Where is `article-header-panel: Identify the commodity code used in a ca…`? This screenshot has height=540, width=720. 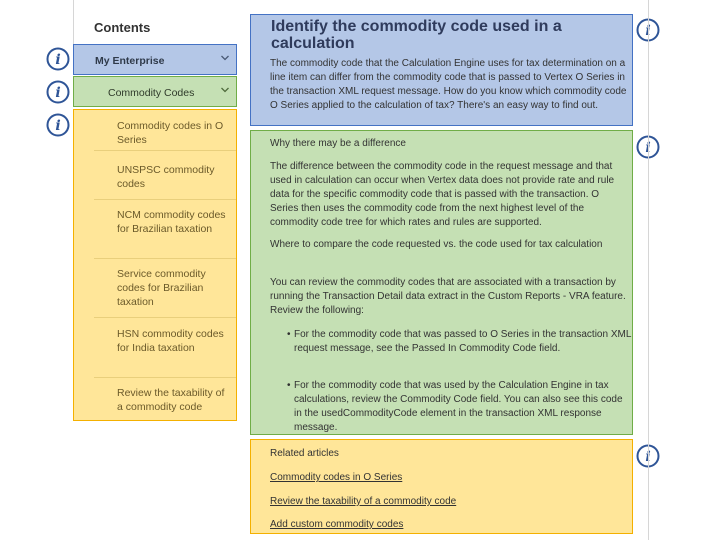
article-header-panel: Identify the commodity code used in a ca… is located at coordinates (441, 70).